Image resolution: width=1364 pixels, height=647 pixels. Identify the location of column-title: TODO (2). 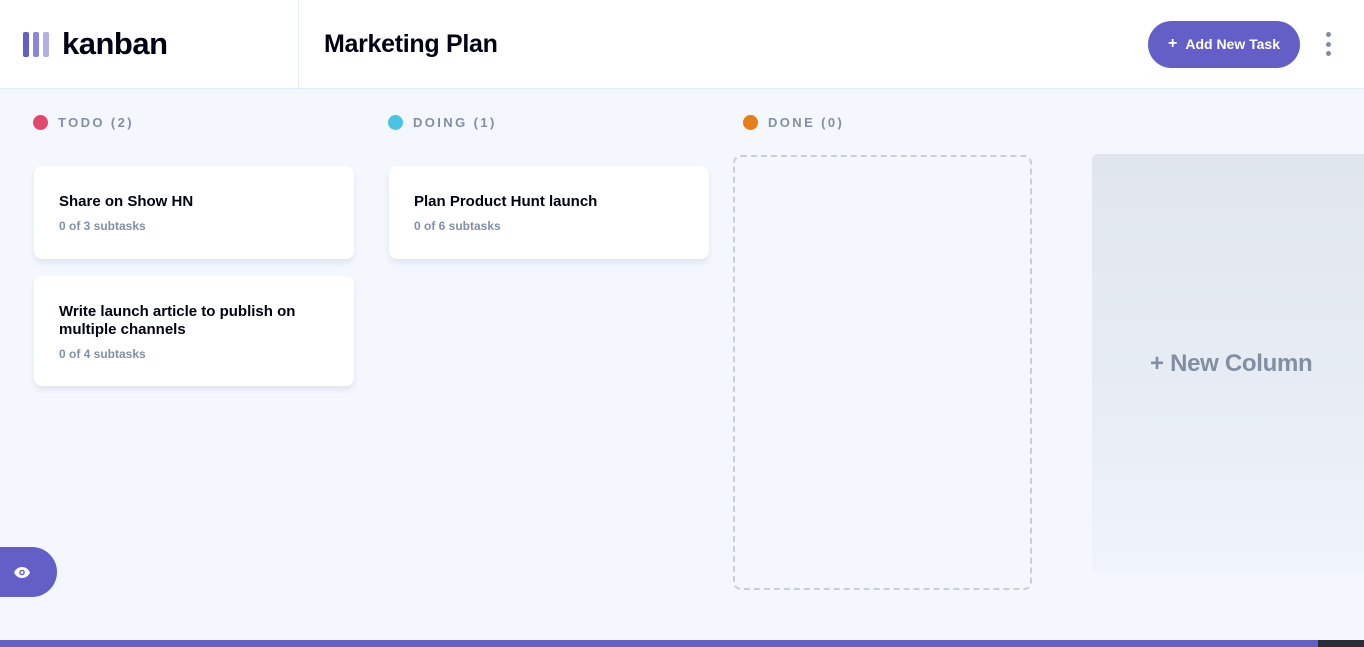
(96, 122).